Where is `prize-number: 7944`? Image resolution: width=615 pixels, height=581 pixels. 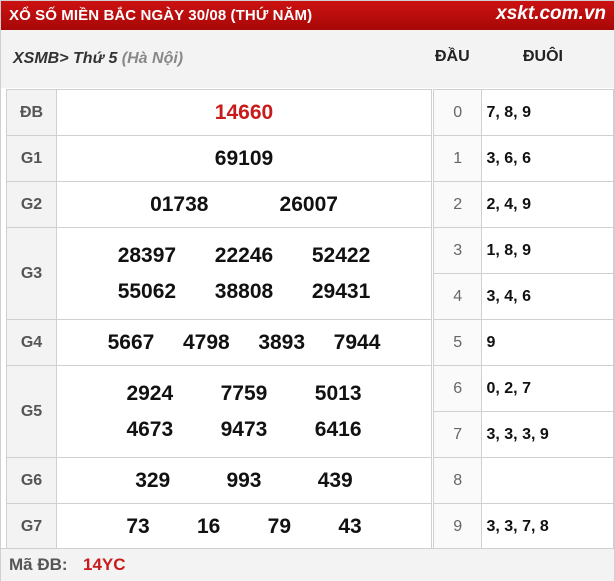 prize-number: 7944 is located at coordinates (357, 342).